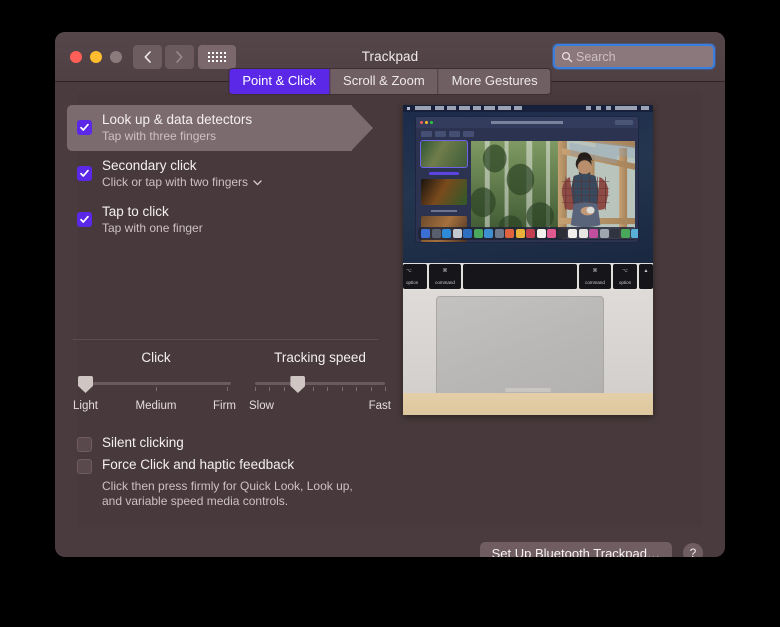 This screenshot has height=627, width=780. Describe the element at coordinates (224, 406) in the screenshot. I see `click-max-label: Firm` at that location.